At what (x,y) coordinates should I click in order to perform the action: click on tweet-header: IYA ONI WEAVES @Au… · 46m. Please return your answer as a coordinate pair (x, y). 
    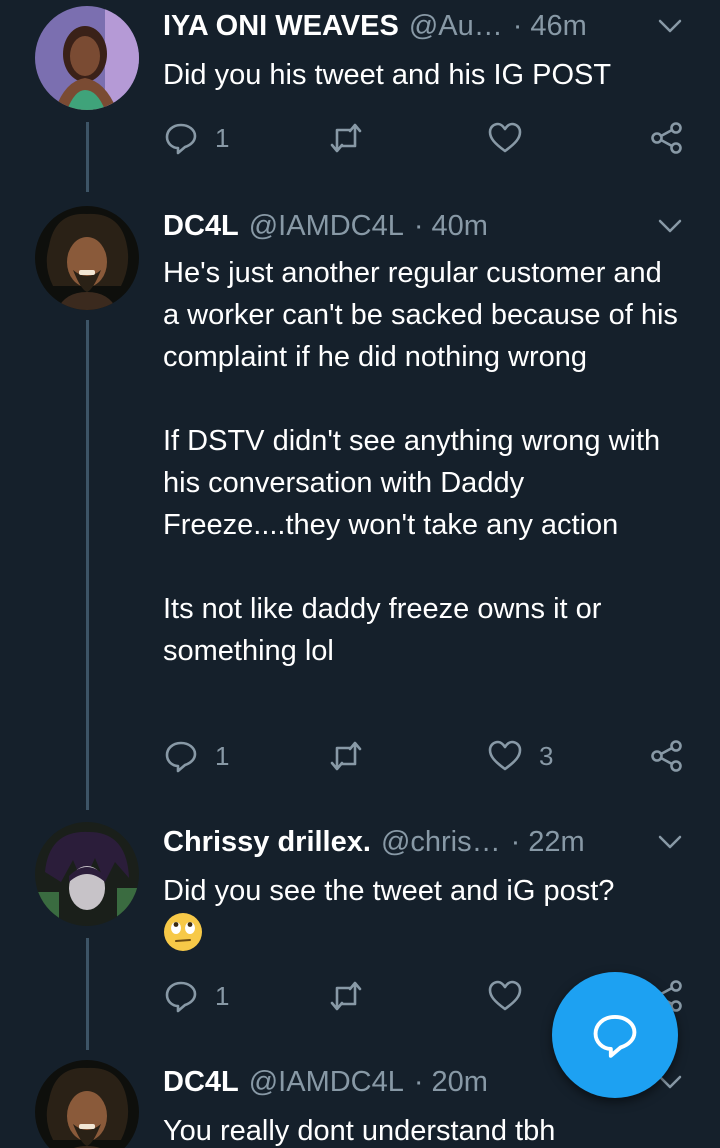
    Looking at the image, I should click on (421, 26).